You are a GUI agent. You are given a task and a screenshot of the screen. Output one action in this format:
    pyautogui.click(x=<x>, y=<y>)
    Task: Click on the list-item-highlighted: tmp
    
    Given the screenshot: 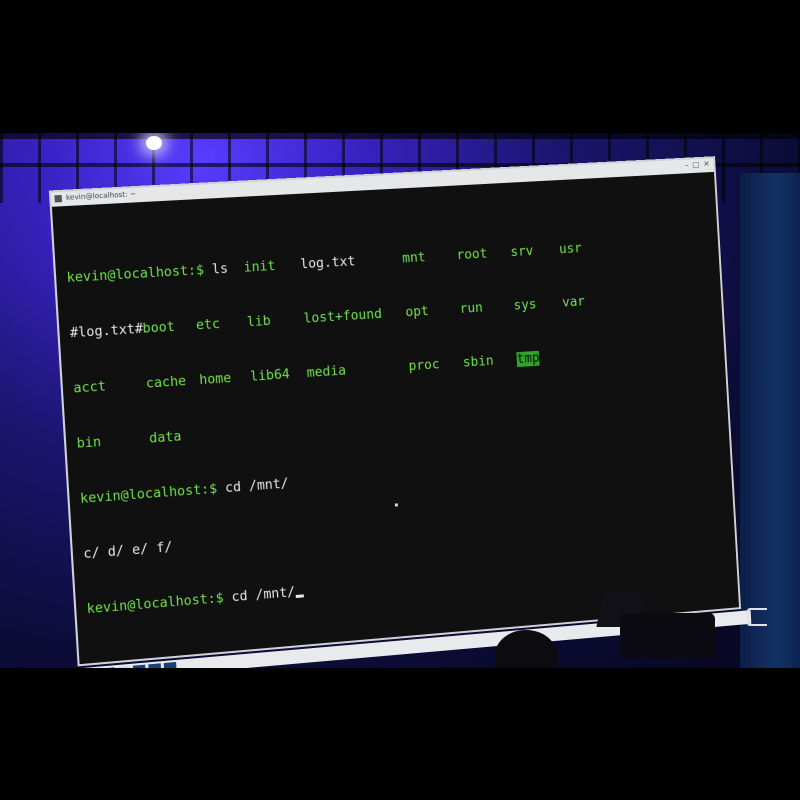 What is the action you would take?
    pyautogui.click(x=528, y=359)
    